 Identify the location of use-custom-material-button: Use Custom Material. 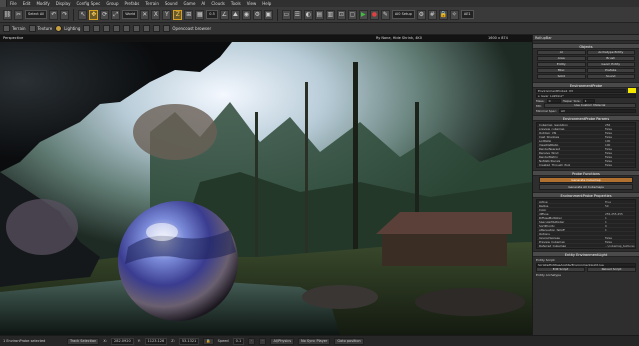
(589, 105).